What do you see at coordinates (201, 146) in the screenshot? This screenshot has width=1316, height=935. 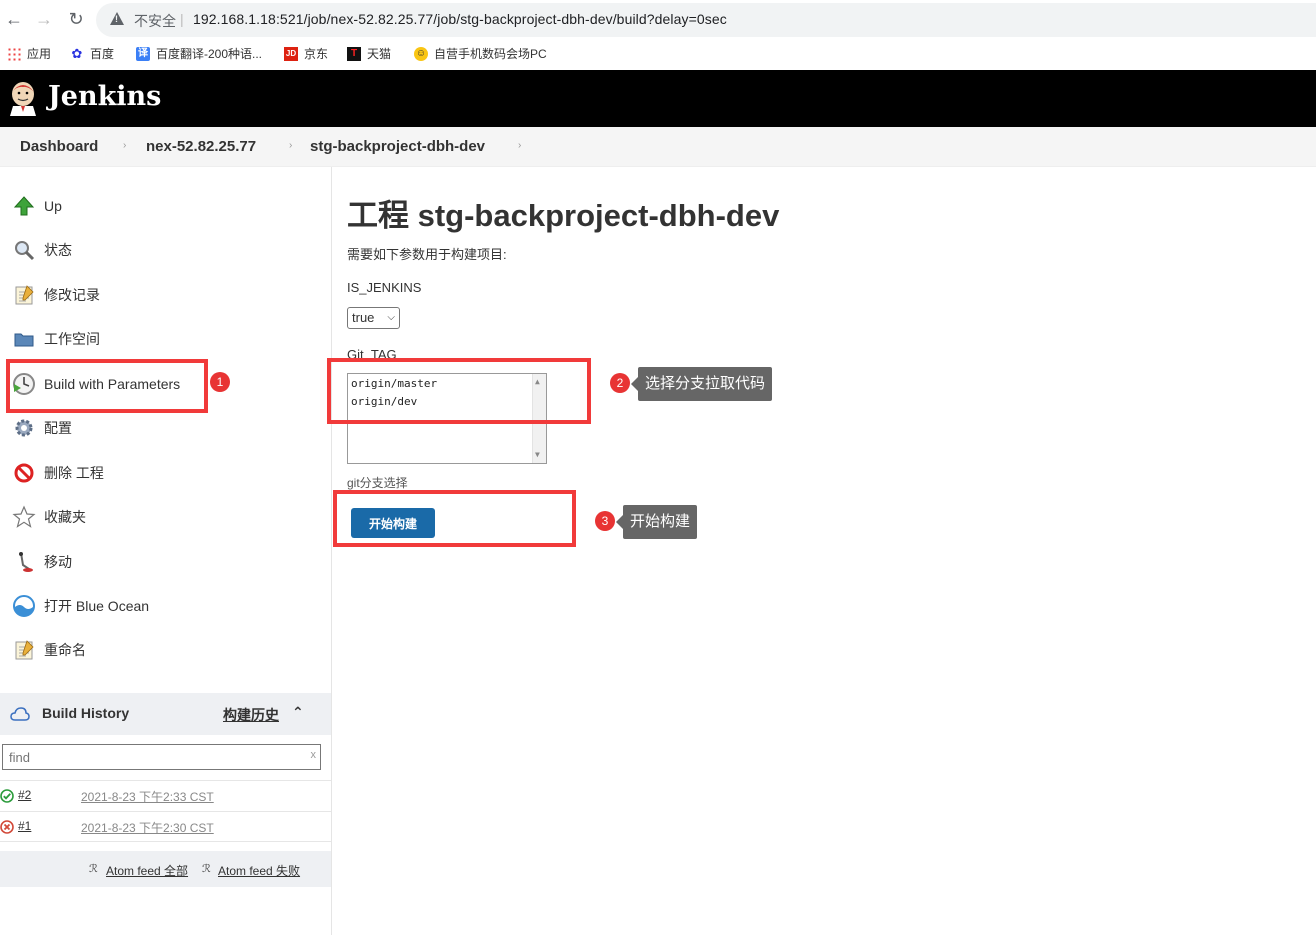 I see `breadcrumb-folder: nex-52.82.25.77` at bounding box center [201, 146].